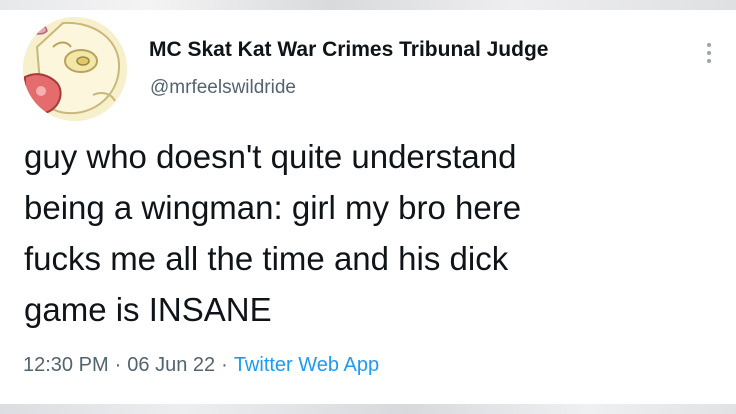  What do you see at coordinates (270, 156) in the screenshot?
I see `tweet-text-line: guy who doesn't quite understand` at bounding box center [270, 156].